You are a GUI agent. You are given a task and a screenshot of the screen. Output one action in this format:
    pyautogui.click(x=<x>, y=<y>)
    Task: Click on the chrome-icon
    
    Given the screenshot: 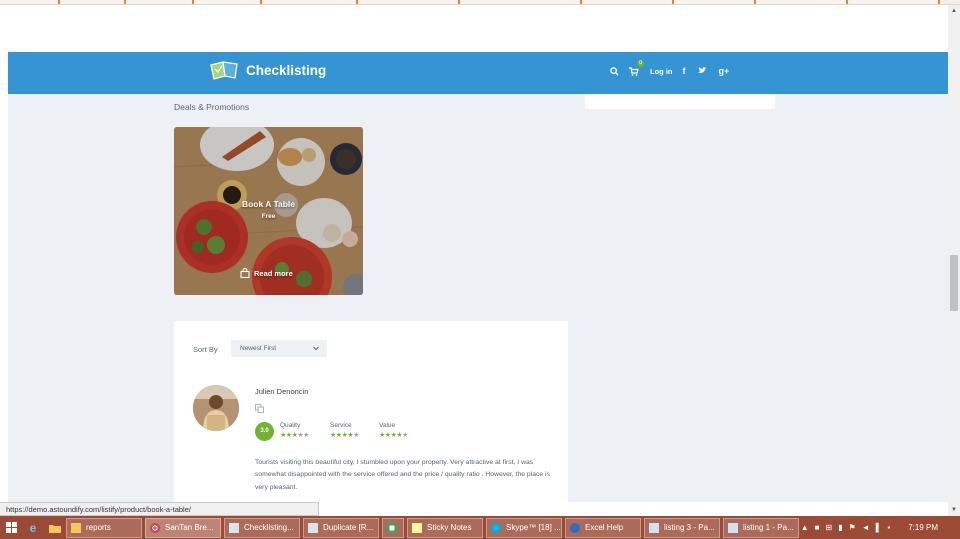 What is the action you would take?
    pyautogui.click(x=155, y=527)
    